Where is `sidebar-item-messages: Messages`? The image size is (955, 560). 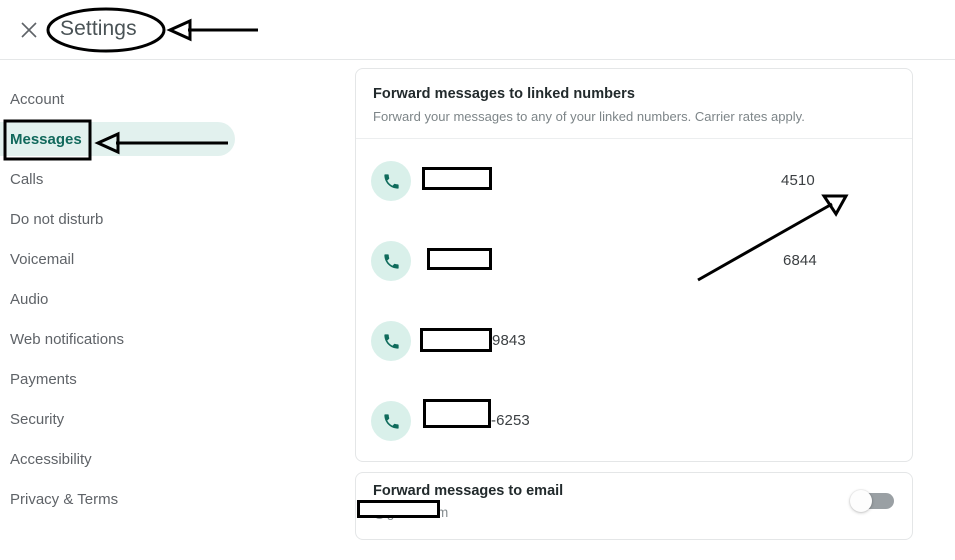
sidebar-item-messages: Messages is located at coordinates (117, 139).